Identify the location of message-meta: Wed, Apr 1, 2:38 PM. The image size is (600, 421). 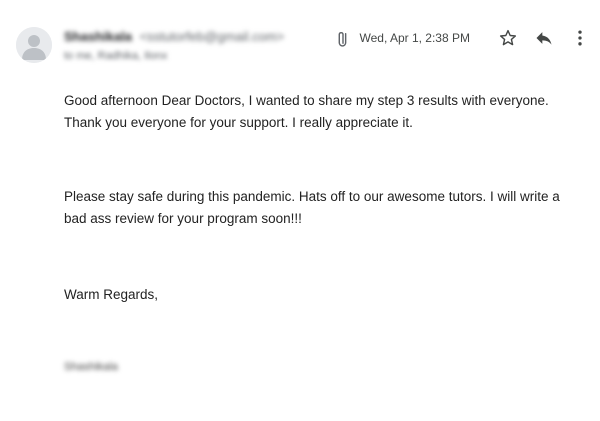
(462, 38).